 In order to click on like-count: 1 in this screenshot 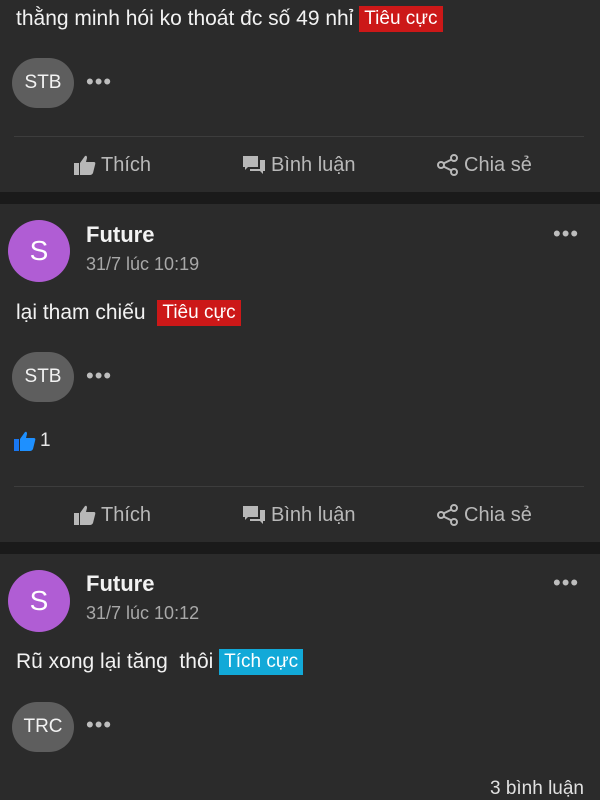, I will do `click(32, 441)`.